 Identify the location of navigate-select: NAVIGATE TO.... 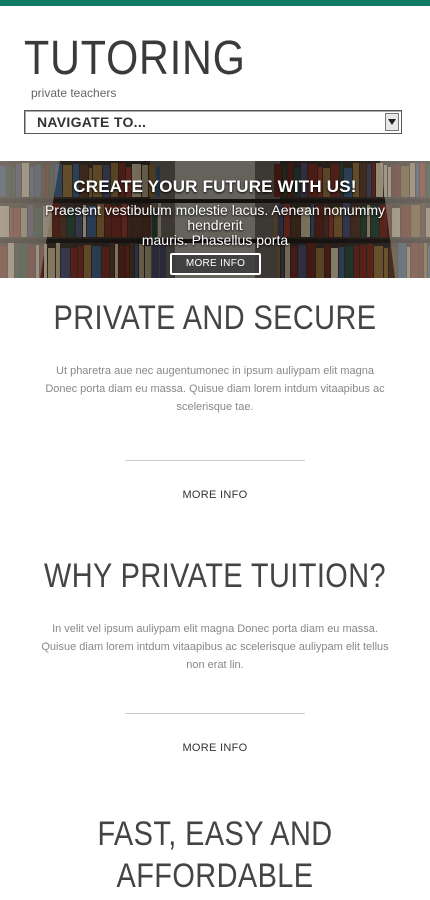
(213, 122).